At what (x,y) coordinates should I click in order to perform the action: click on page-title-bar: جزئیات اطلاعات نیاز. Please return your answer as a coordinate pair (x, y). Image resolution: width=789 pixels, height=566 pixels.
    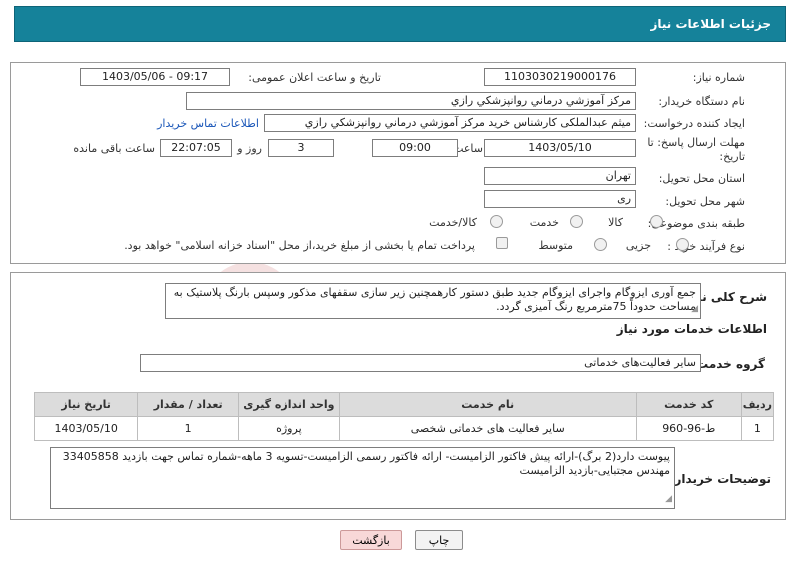
    Looking at the image, I should click on (400, 24).